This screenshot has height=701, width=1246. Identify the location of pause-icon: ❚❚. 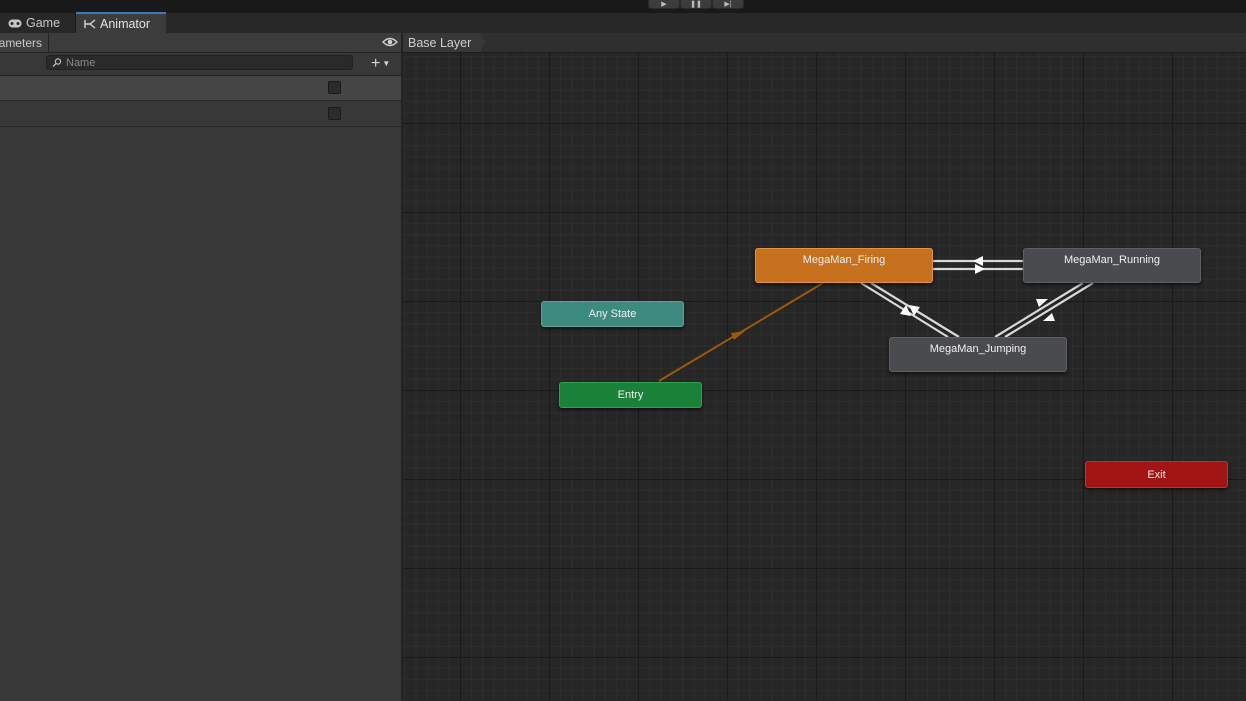
(696, 4).